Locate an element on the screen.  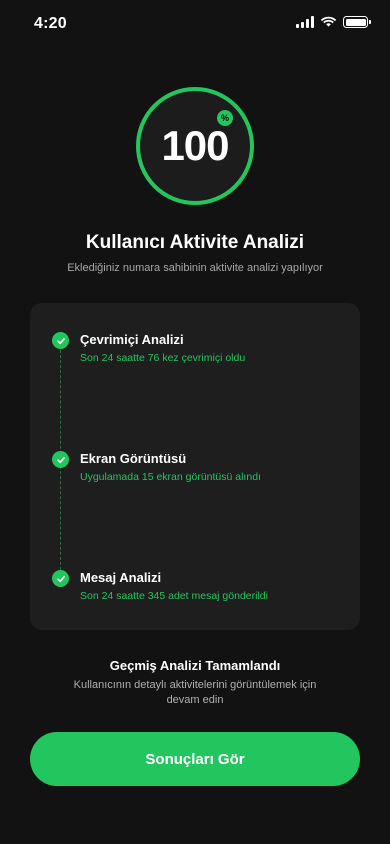
step-description: Son 24 saatte 345 adet mesaj gönderildi is located at coordinates (174, 596).